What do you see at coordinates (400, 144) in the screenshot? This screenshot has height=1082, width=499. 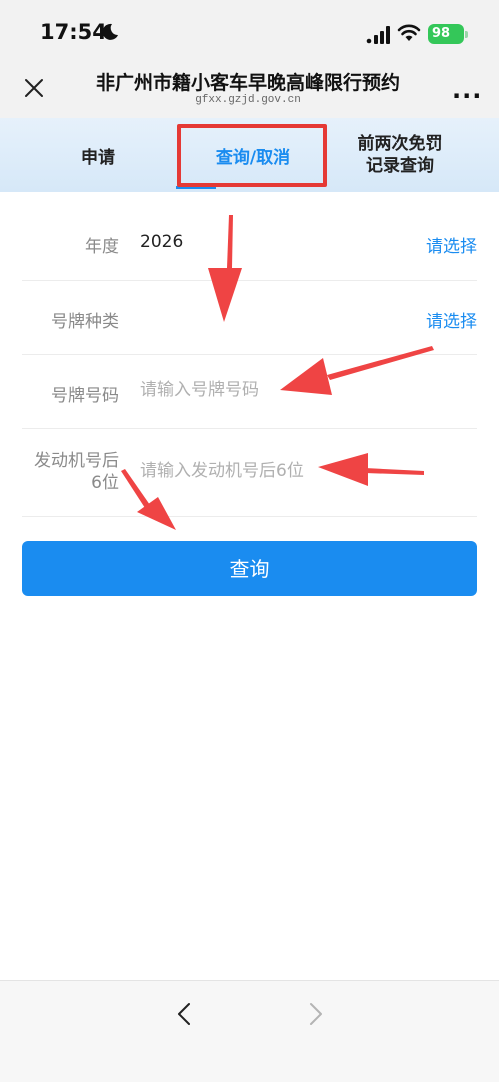 I see `tab-penalty-line1: 前两次免罚` at bounding box center [400, 144].